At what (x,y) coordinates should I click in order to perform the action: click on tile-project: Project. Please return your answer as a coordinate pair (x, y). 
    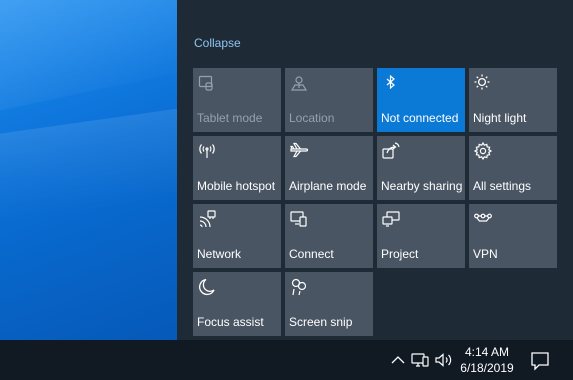
    Looking at the image, I should click on (421, 236).